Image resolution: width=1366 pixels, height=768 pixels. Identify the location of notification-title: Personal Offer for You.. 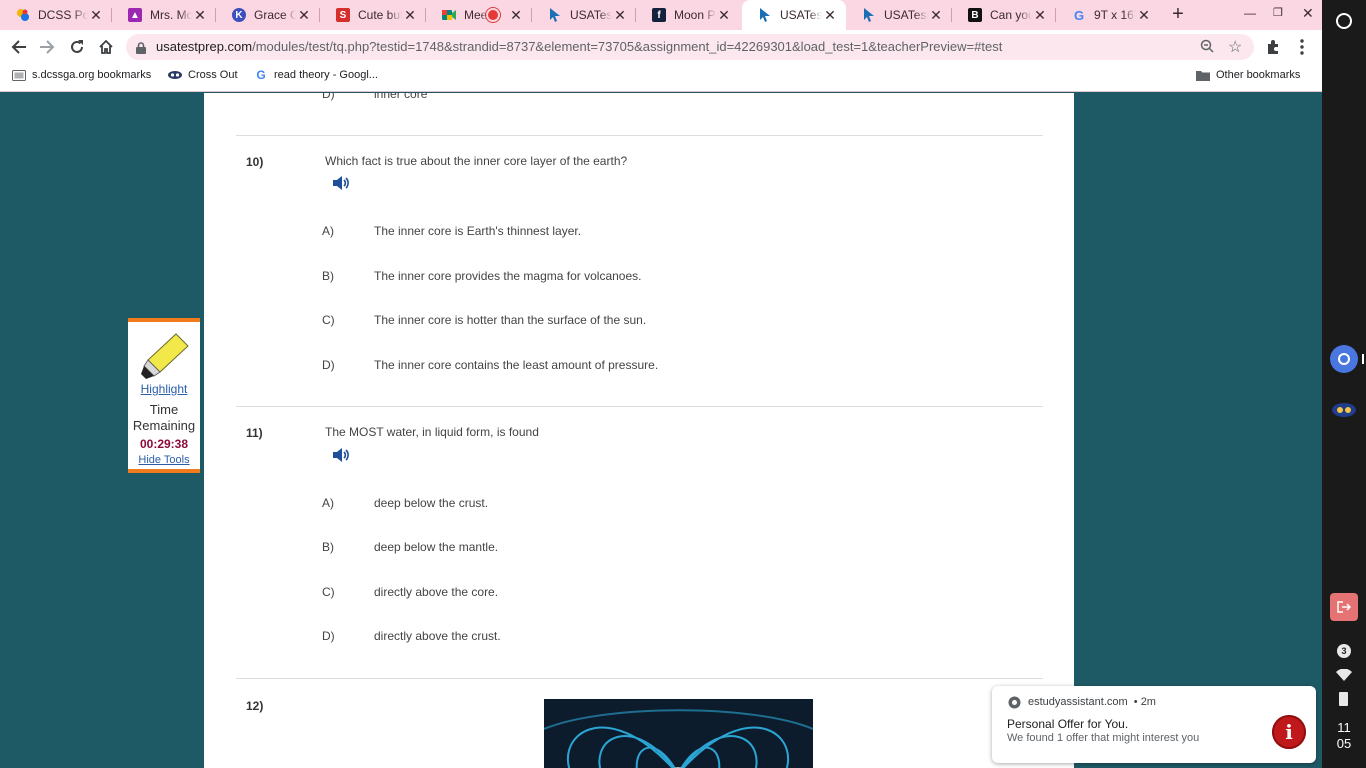
(1068, 724).